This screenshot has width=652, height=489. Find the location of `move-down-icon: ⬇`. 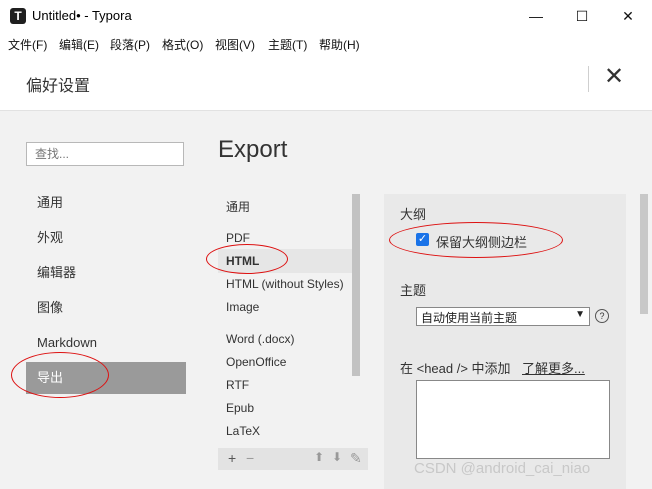

move-down-icon: ⬇ is located at coordinates (337, 457).